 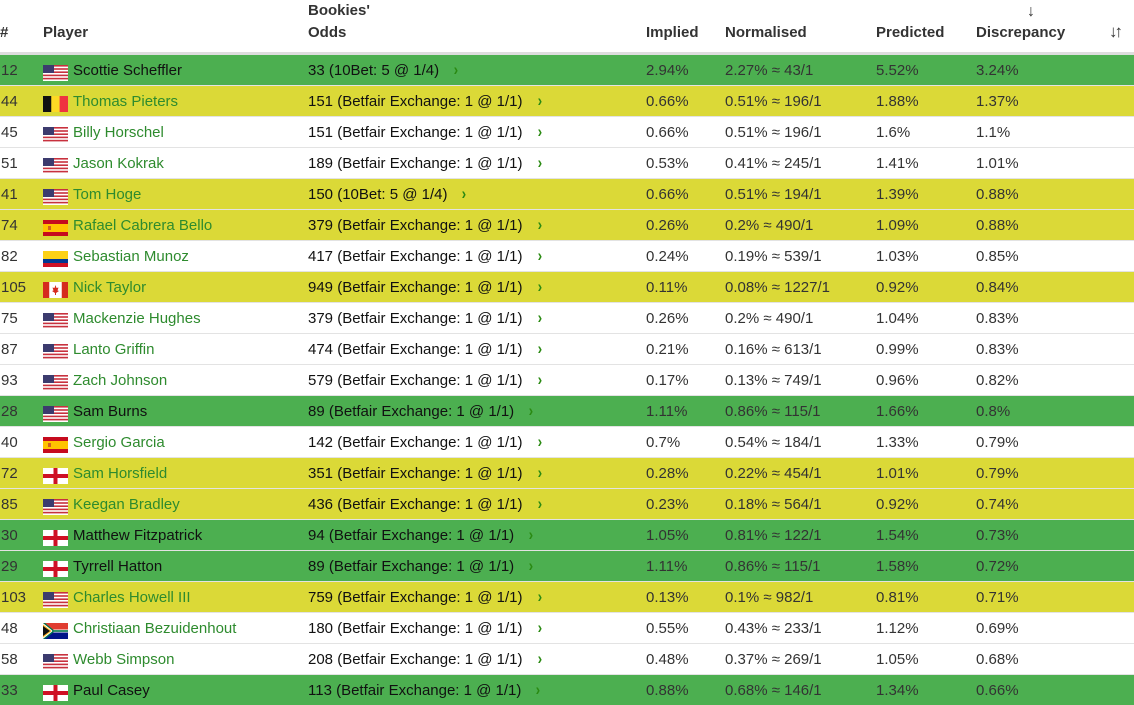 What do you see at coordinates (110, 411) in the screenshot?
I see `player-link: Sam Burns` at bounding box center [110, 411].